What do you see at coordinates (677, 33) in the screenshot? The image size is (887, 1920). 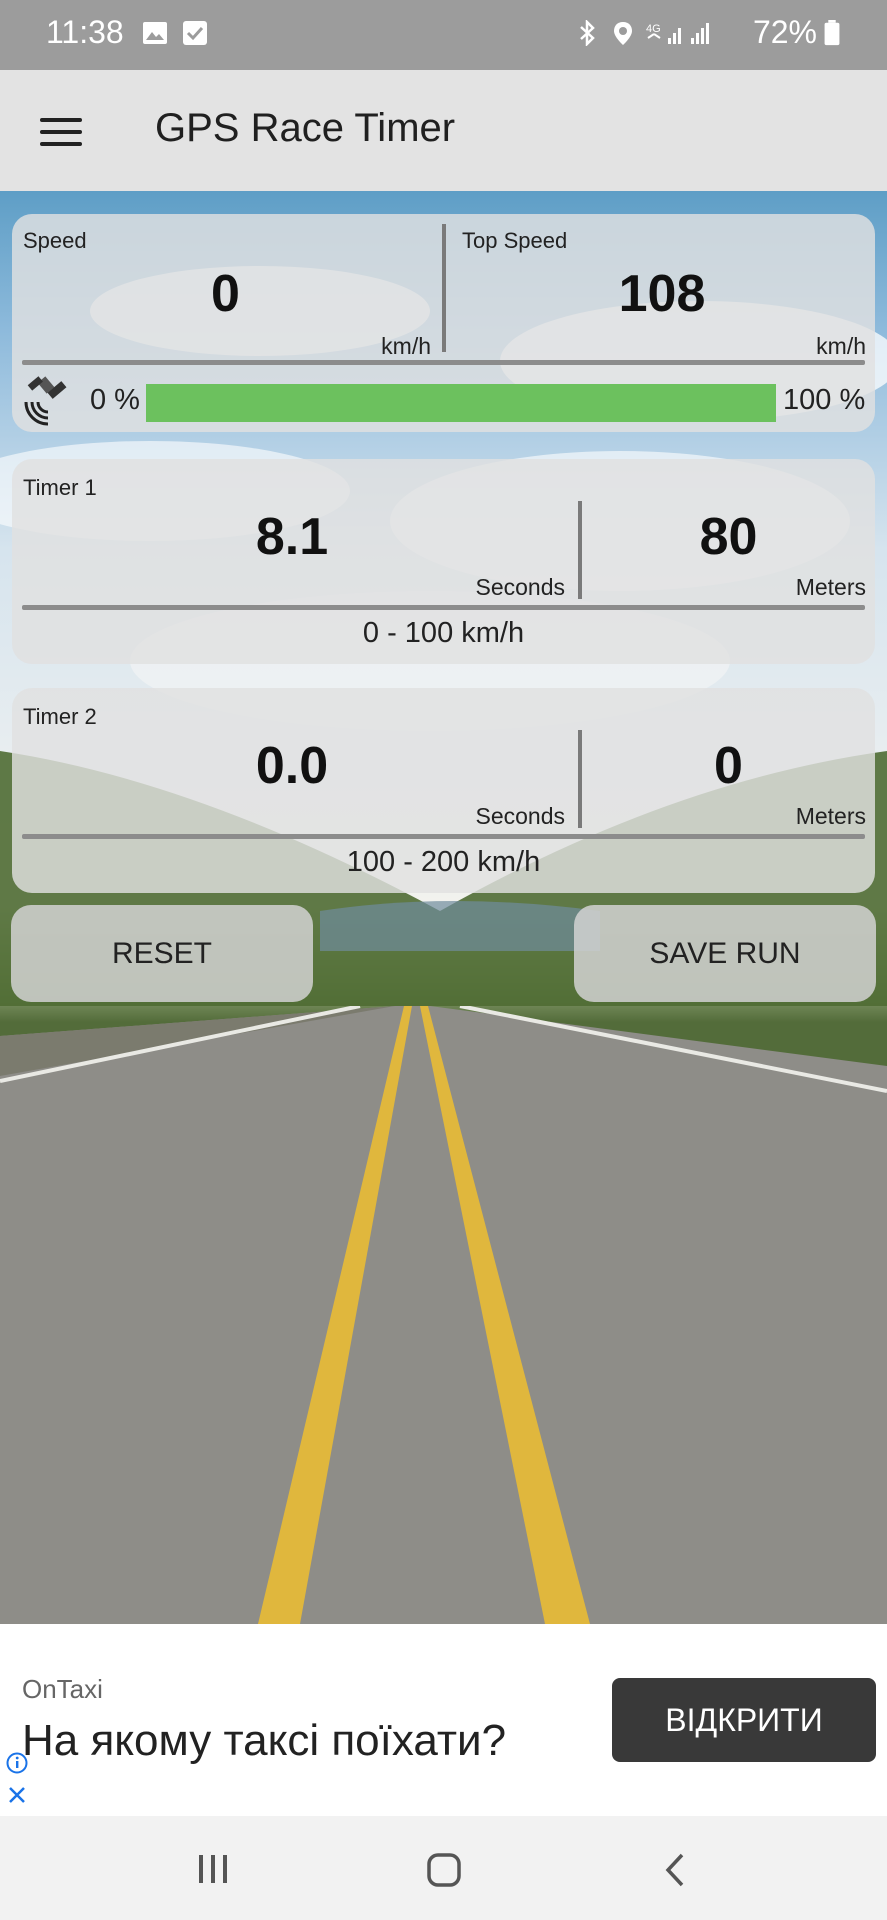 I see `signal-icon: 4G` at bounding box center [677, 33].